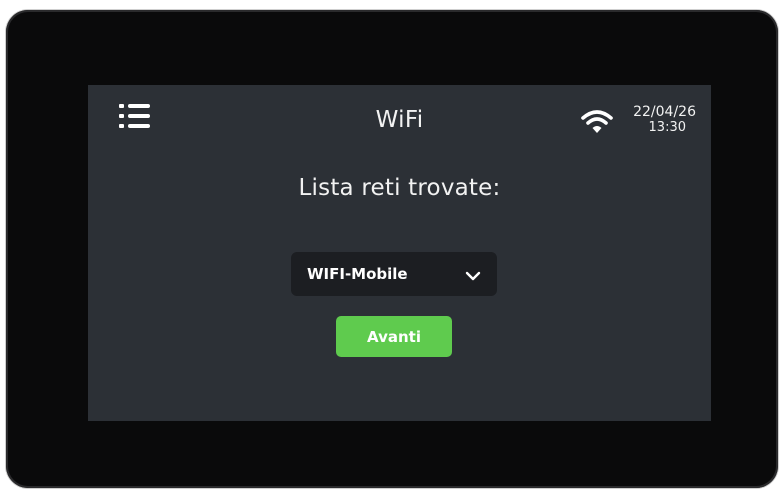 The height and width of the screenshot is (491, 780). What do you see at coordinates (357, 274) in the screenshot?
I see `selected-network: WIFI-Mobile` at bounding box center [357, 274].